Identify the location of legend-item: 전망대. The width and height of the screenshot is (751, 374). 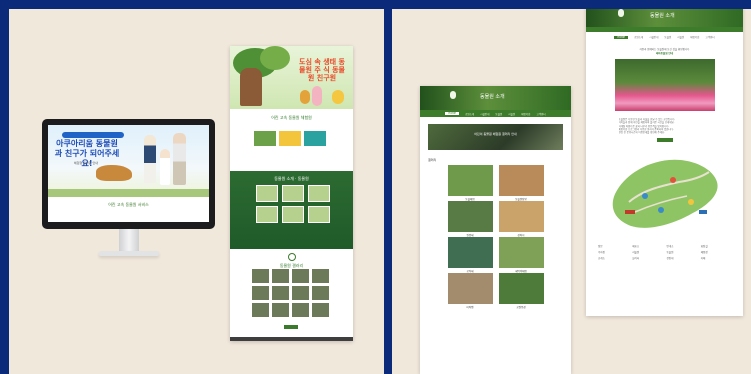
(670, 259).